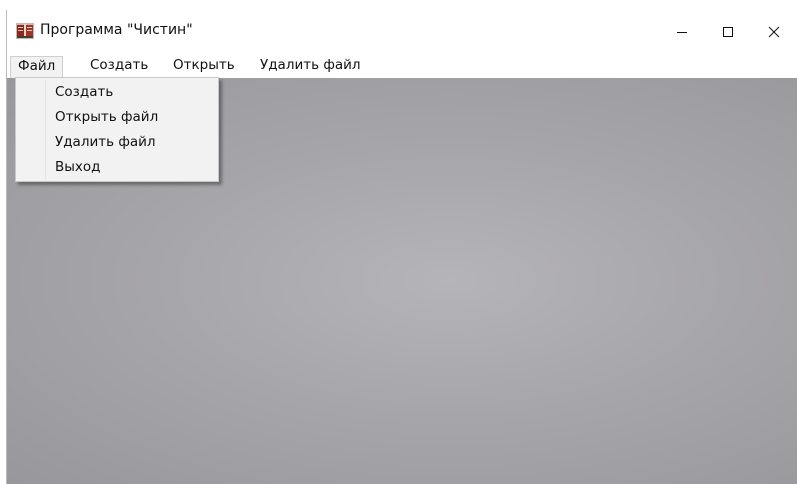  Describe the element at coordinates (25, 31) in the screenshot. I see `app-book-icon` at that location.